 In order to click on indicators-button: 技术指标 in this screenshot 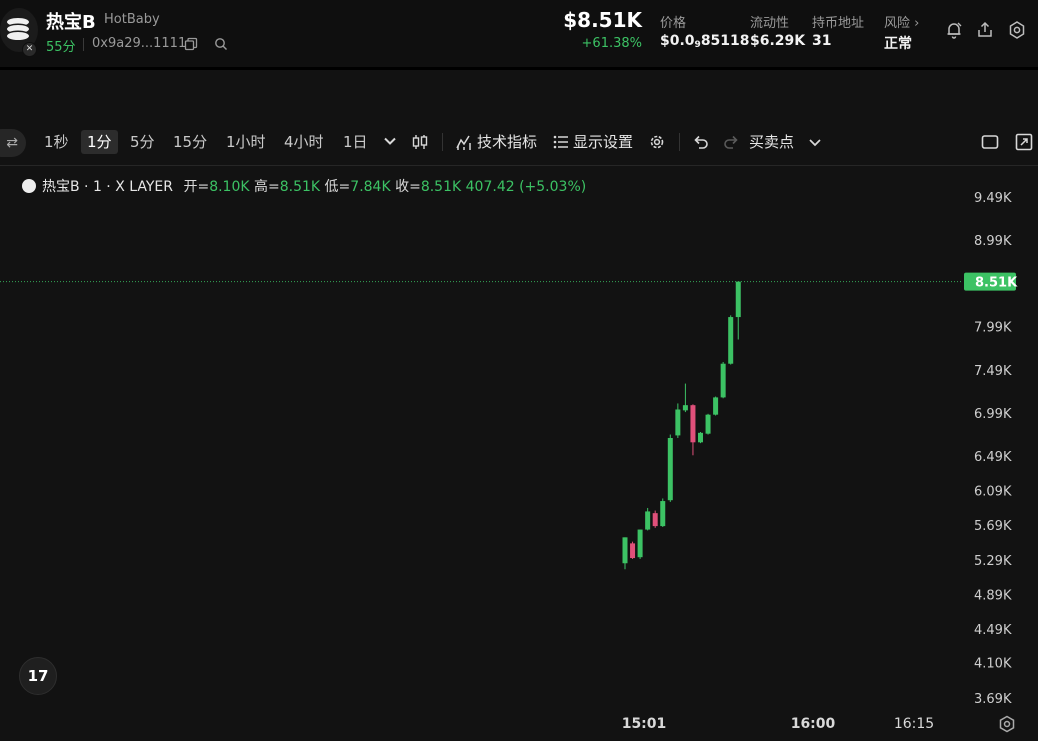, I will do `click(507, 142)`.